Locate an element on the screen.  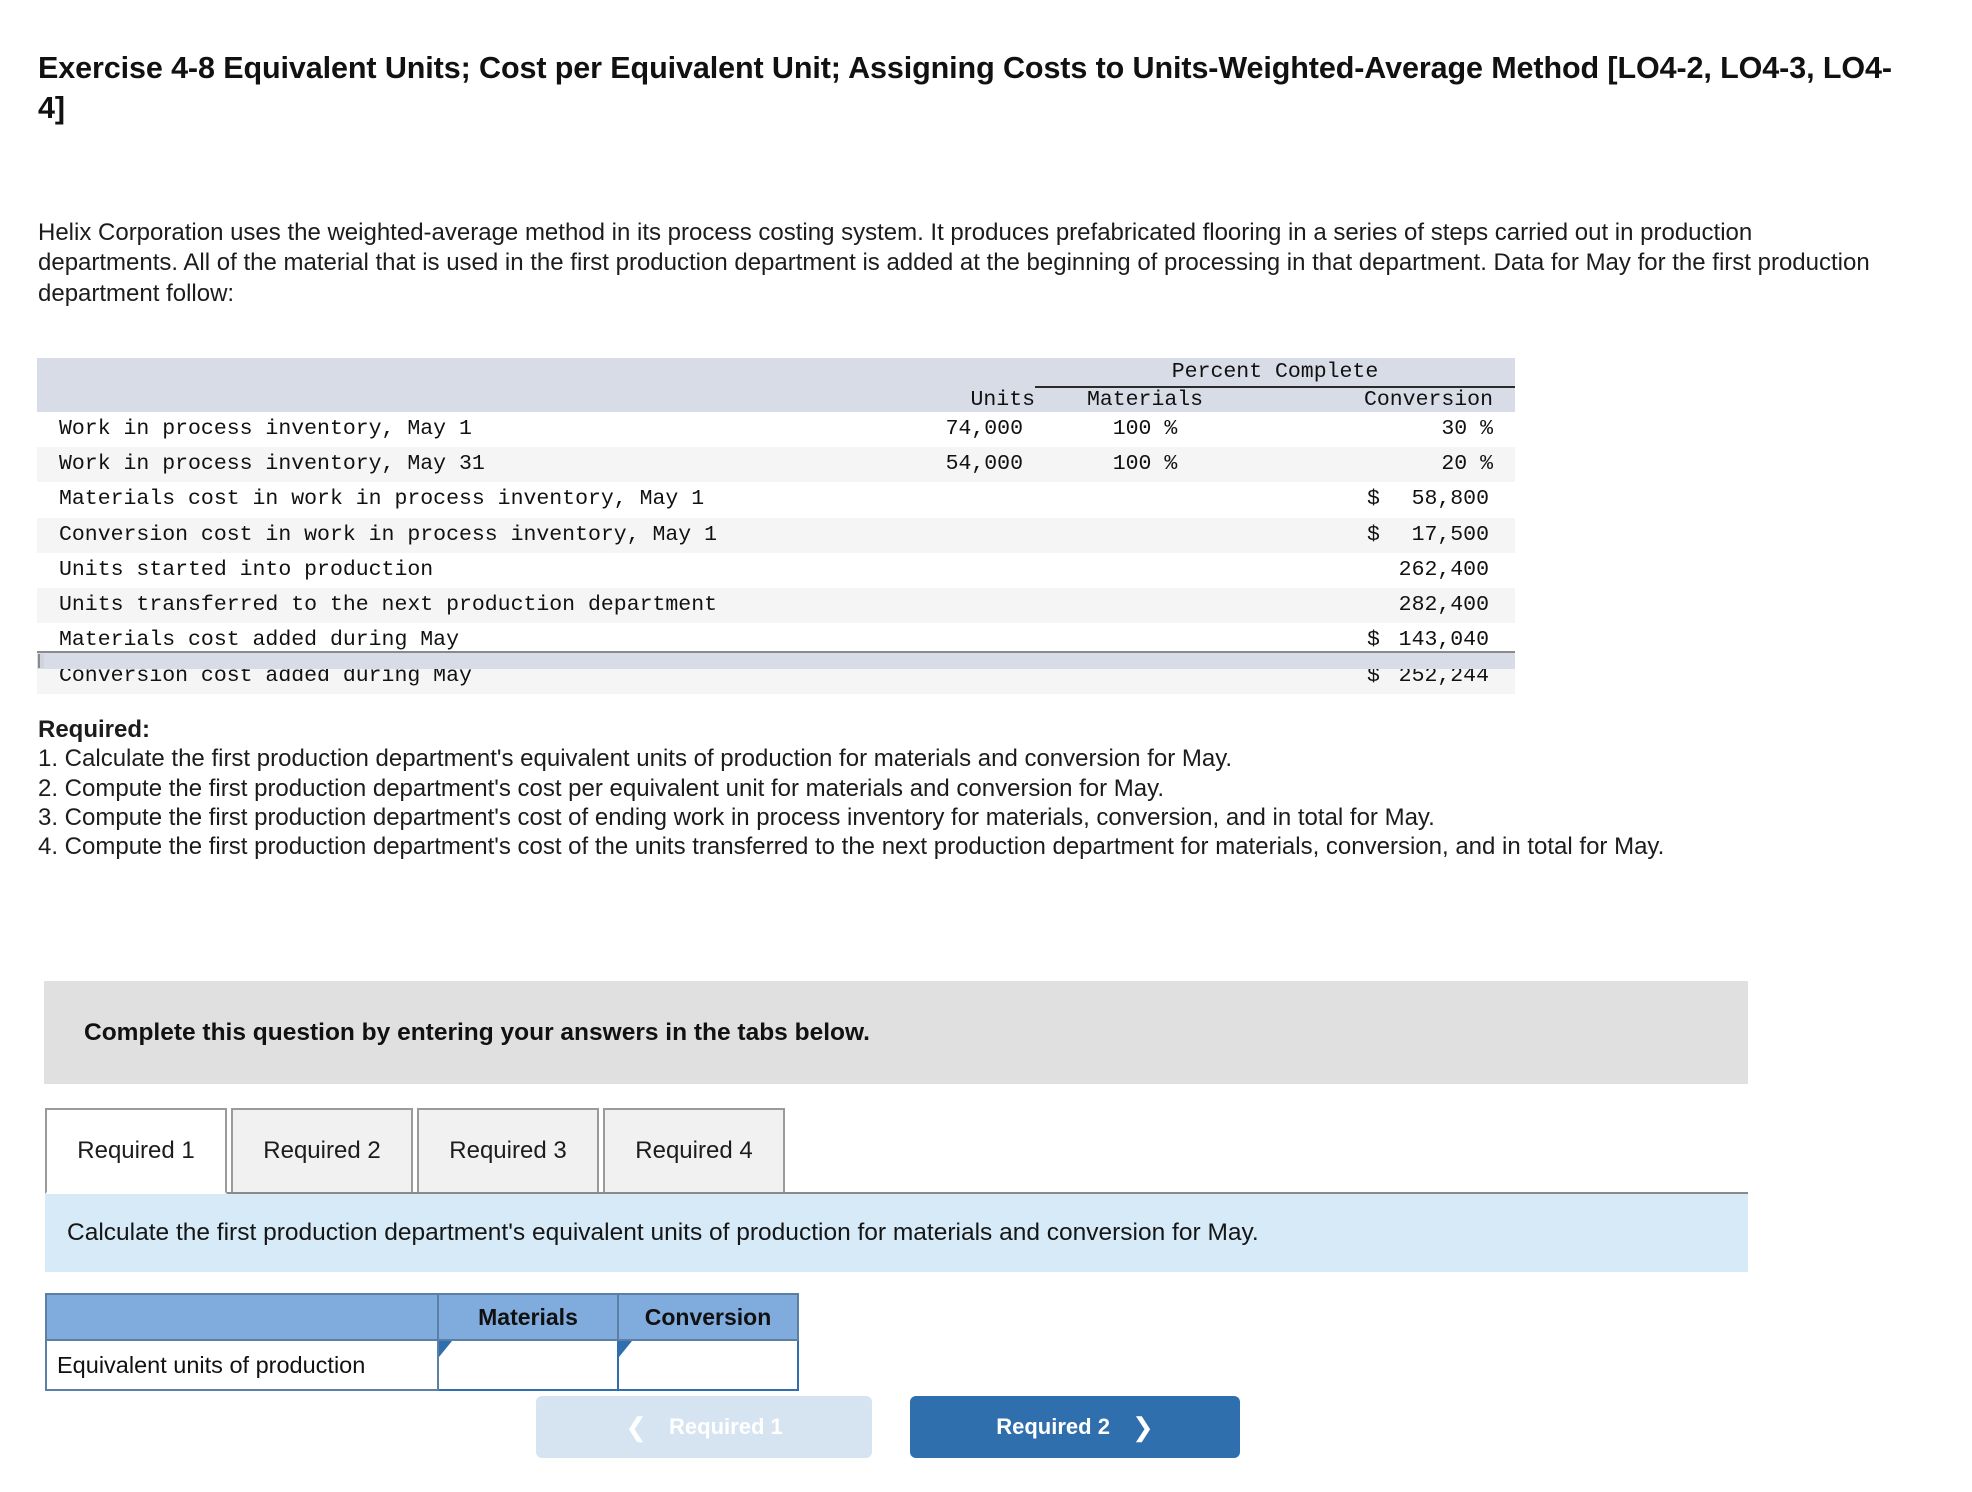
previous-button-label: Required 1 is located at coordinates (726, 1426).